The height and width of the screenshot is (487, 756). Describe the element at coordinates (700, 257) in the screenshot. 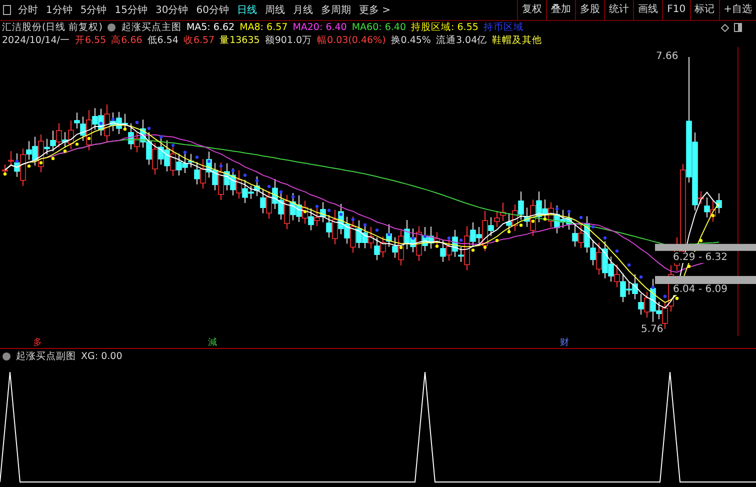

I see `zone-price-label: 6.29 - 6.32` at that location.